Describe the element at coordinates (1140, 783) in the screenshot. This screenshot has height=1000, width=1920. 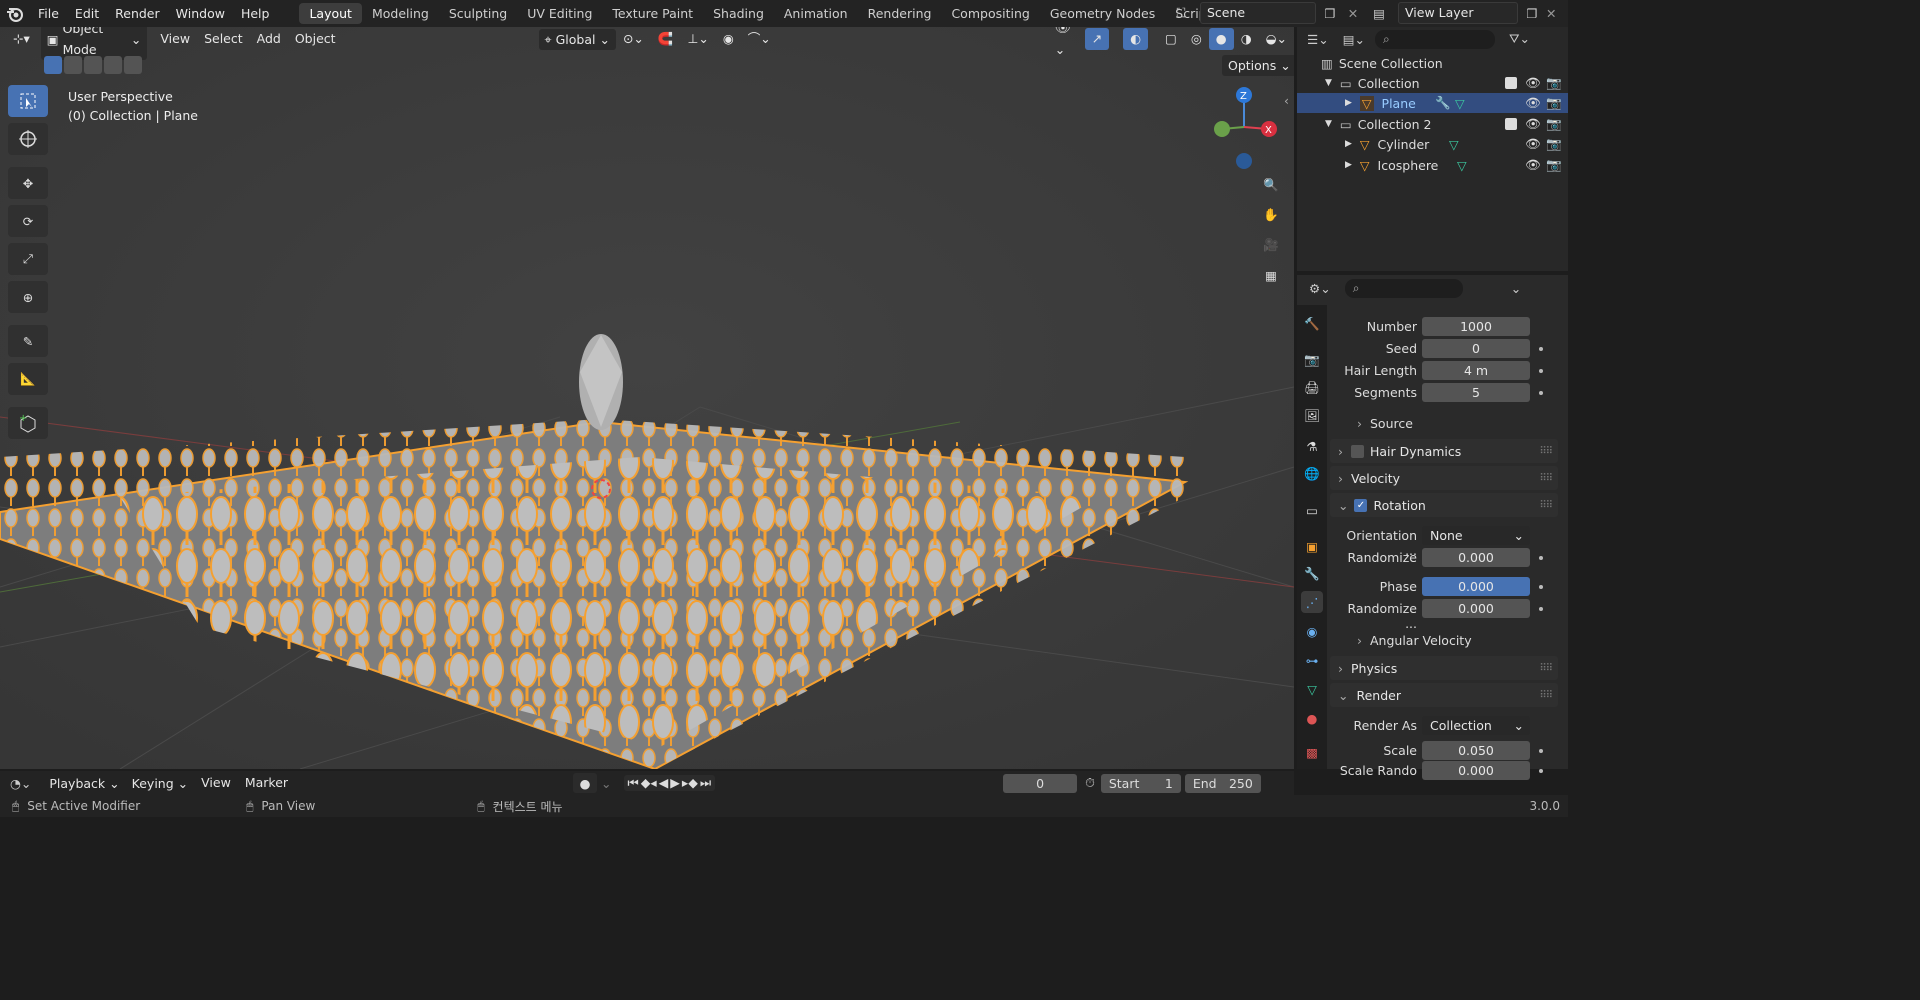
I see `start-frame-field: Start 1` at that location.